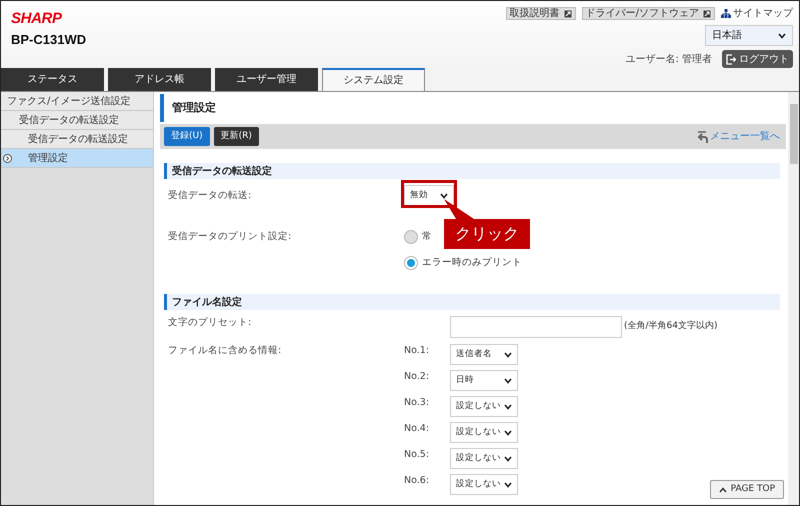 The width and height of the screenshot is (800, 506). Describe the element at coordinates (417, 351) in the screenshot. I see `number-label: No.1:` at that location.